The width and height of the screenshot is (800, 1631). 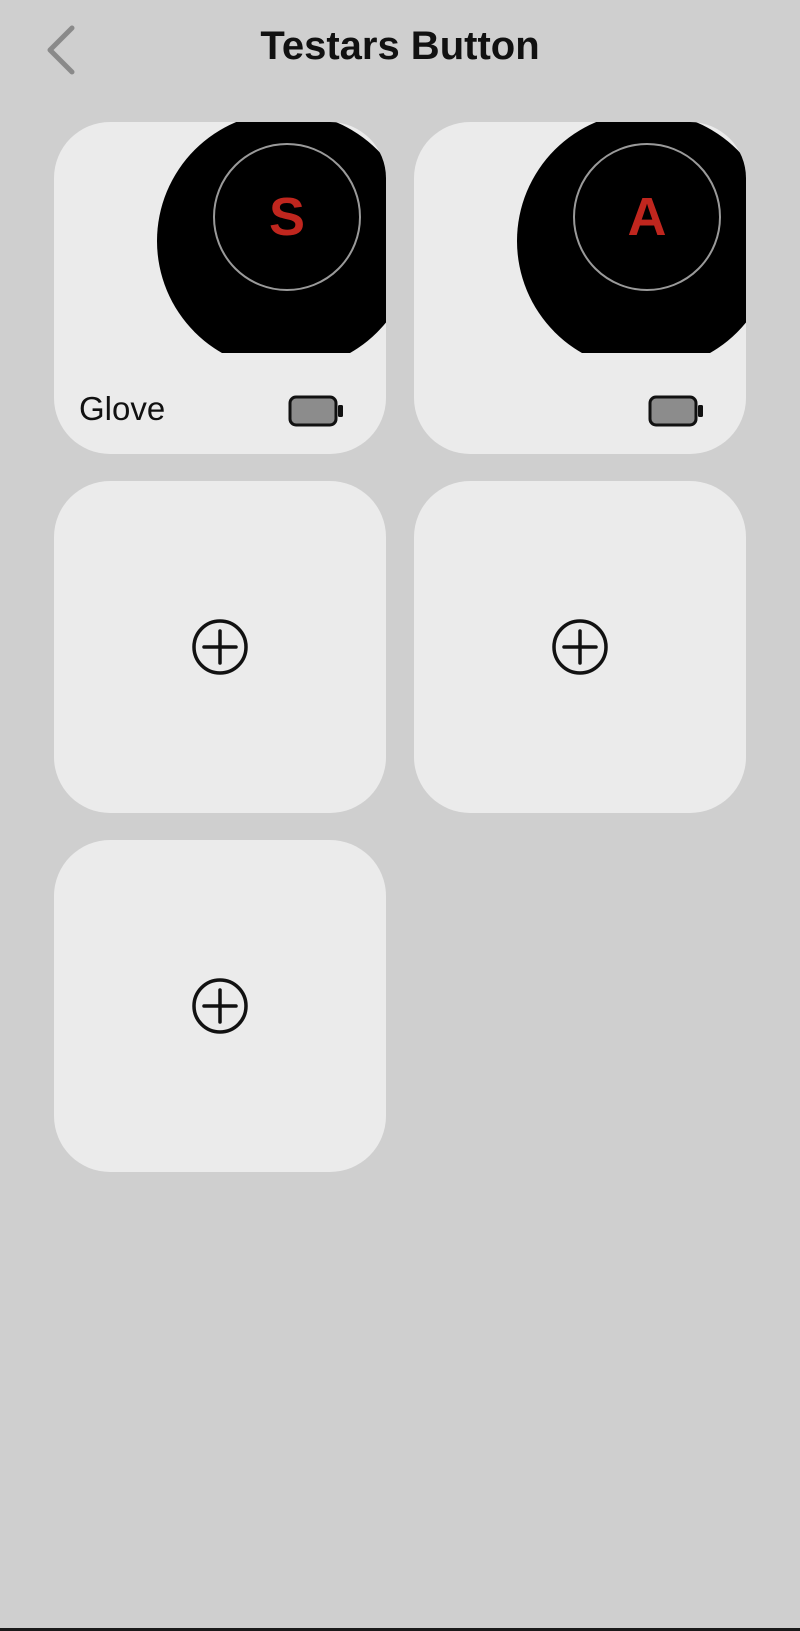 I want to click on device-card: S Glove, so click(x=220, y=288).